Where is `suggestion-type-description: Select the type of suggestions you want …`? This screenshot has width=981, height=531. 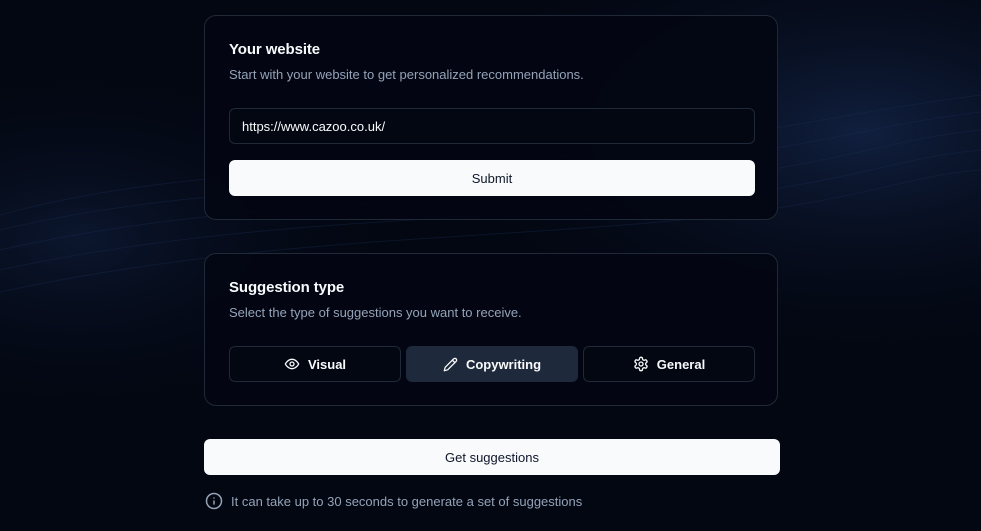 suggestion-type-description: Select the type of suggestions you want … is located at coordinates (375, 312).